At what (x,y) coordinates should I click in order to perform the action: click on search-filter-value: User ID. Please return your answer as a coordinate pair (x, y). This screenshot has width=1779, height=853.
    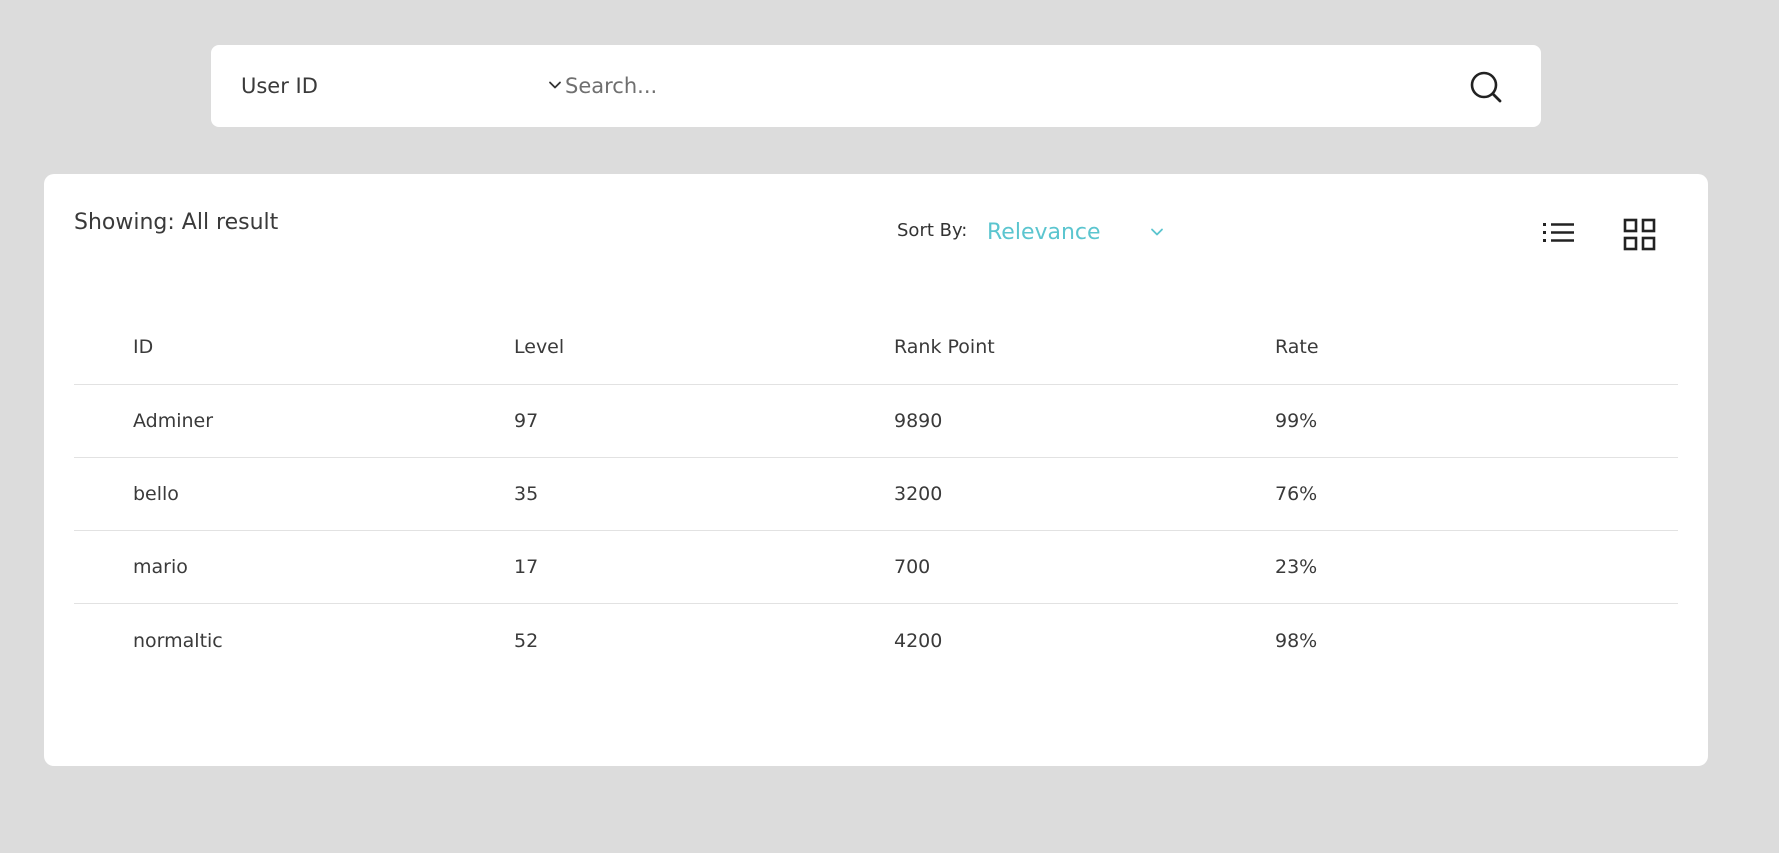
    Looking at the image, I should click on (279, 86).